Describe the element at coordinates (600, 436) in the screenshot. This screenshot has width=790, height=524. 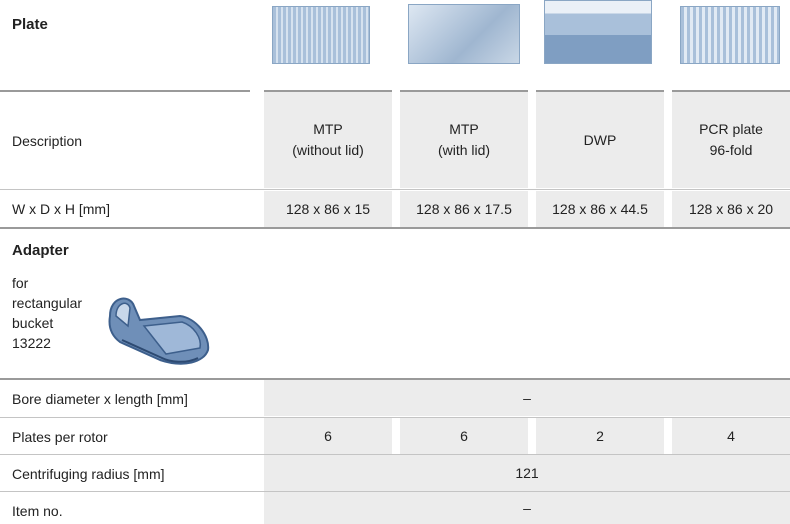
I see `plates-cell-3: 2` at that location.